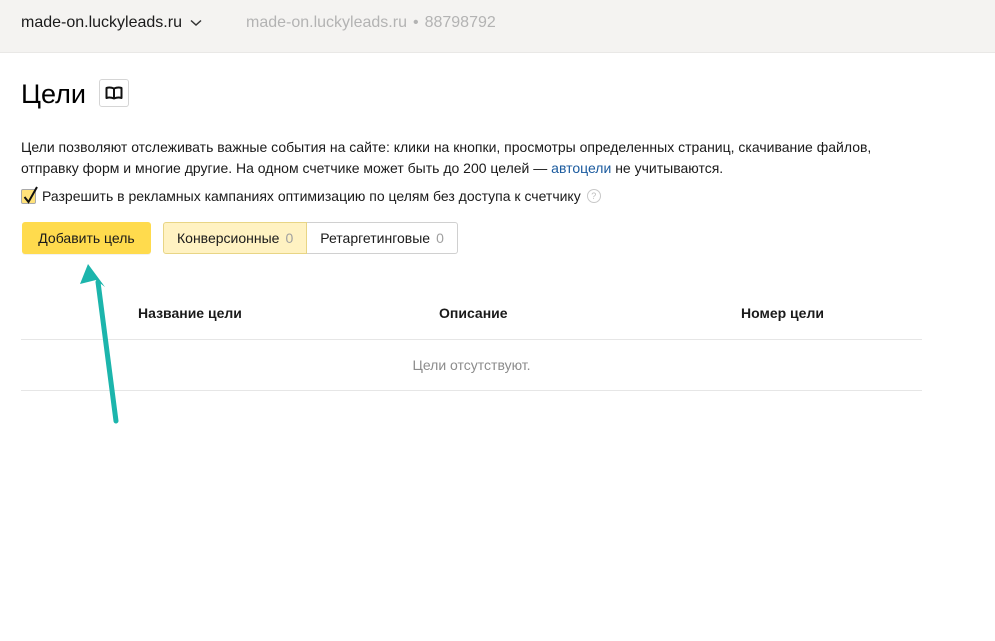  I want to click on book-icon, so click(114, 93).